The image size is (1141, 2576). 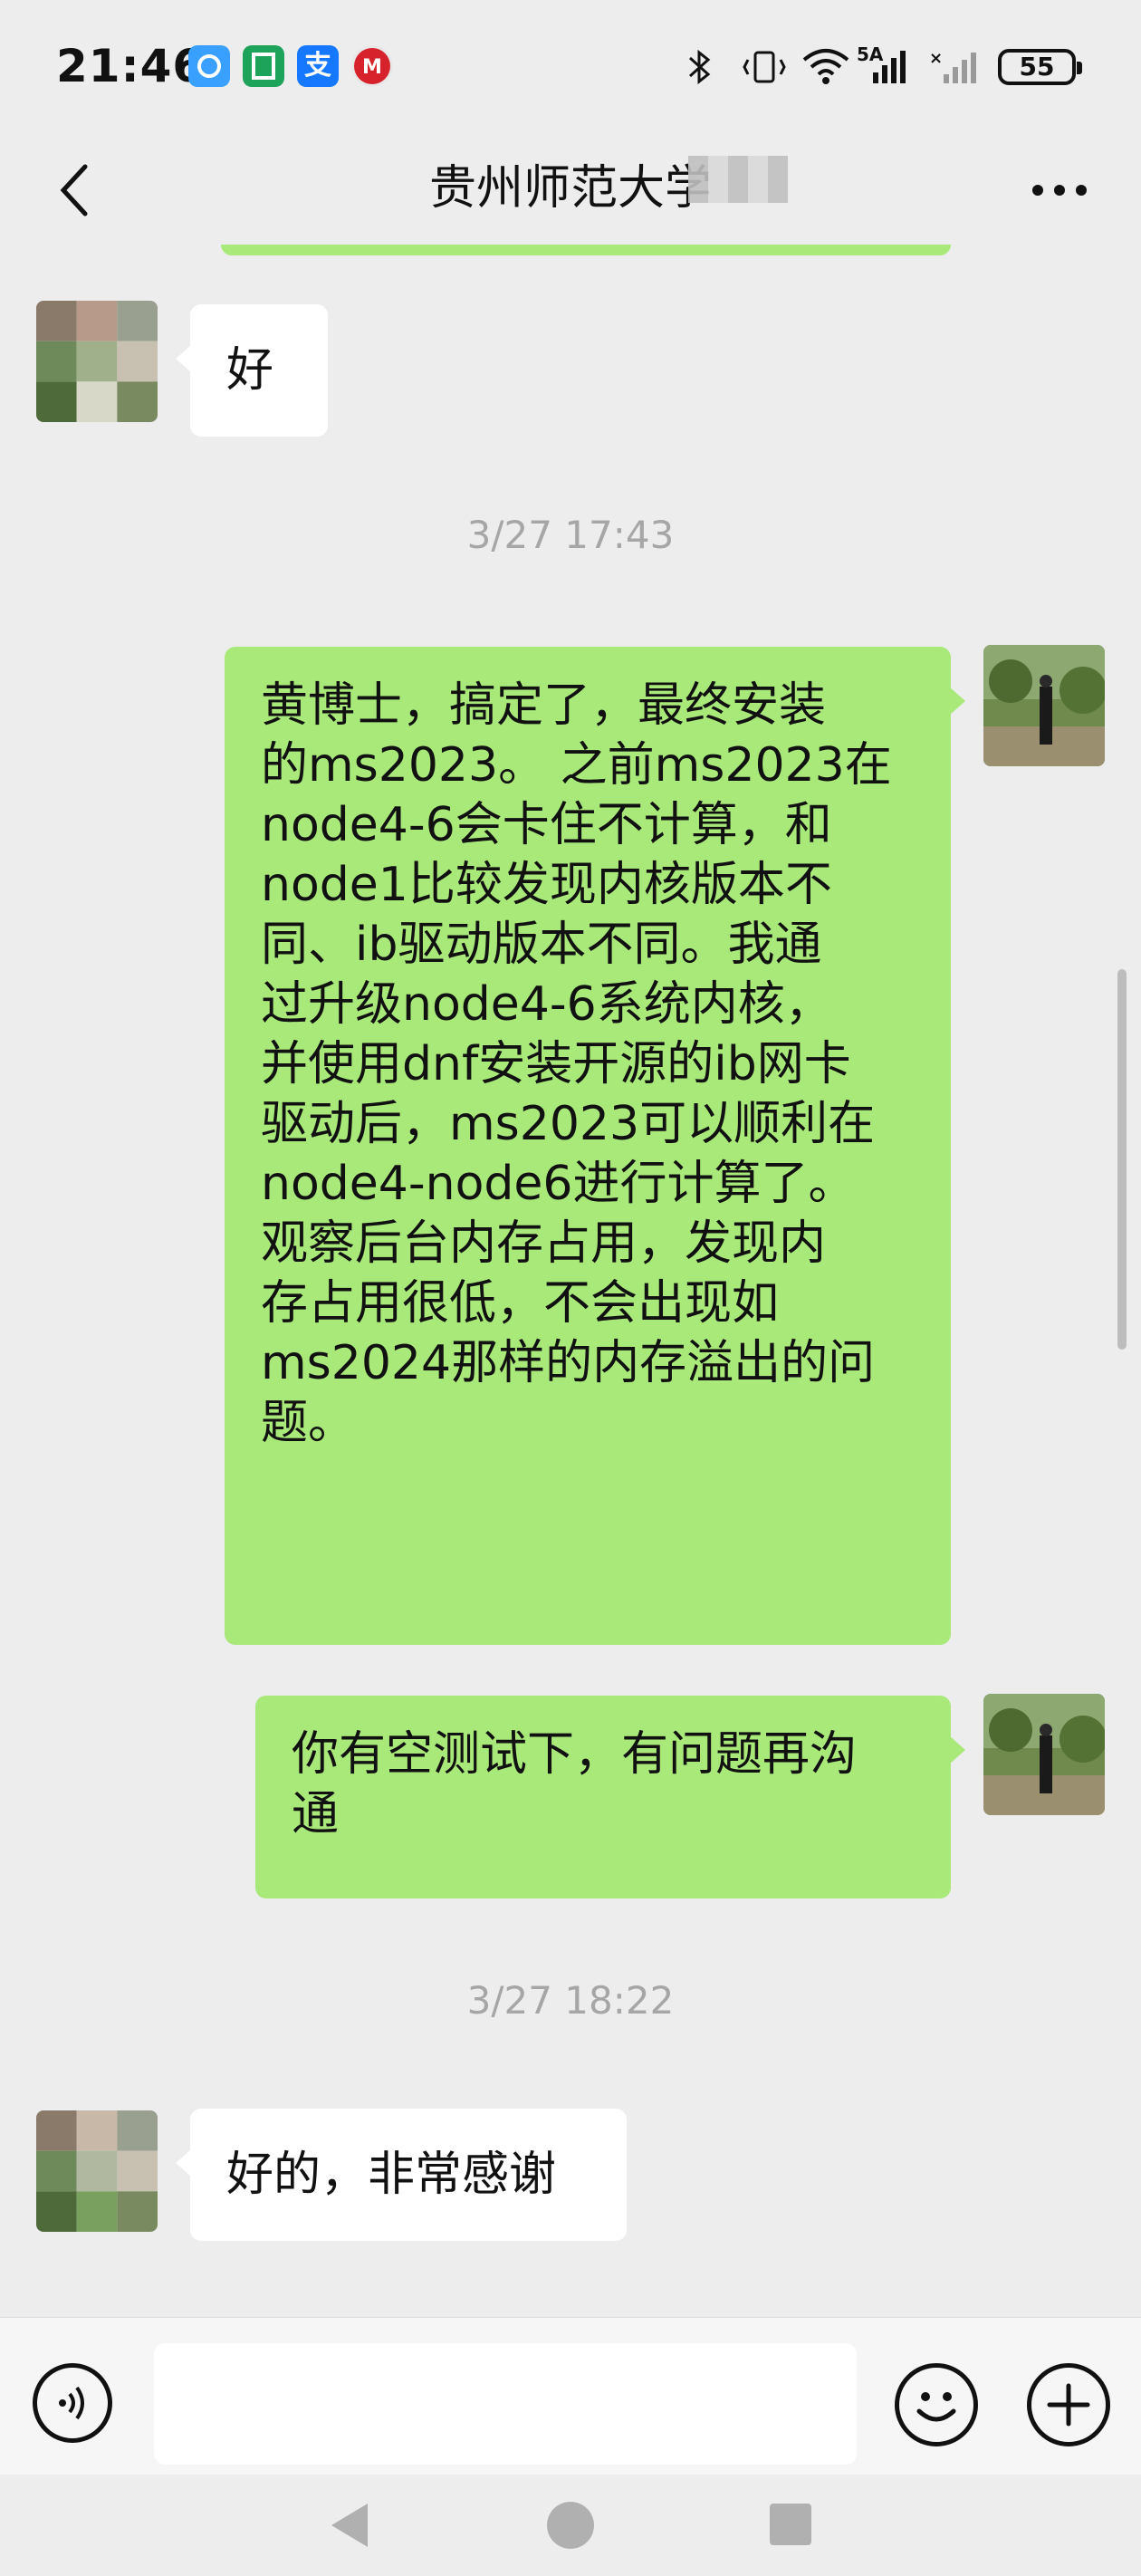 What do you see at coordinates (505, 2404) in the screenshot?
I see `message-input` at bounding box center [505, 2404].